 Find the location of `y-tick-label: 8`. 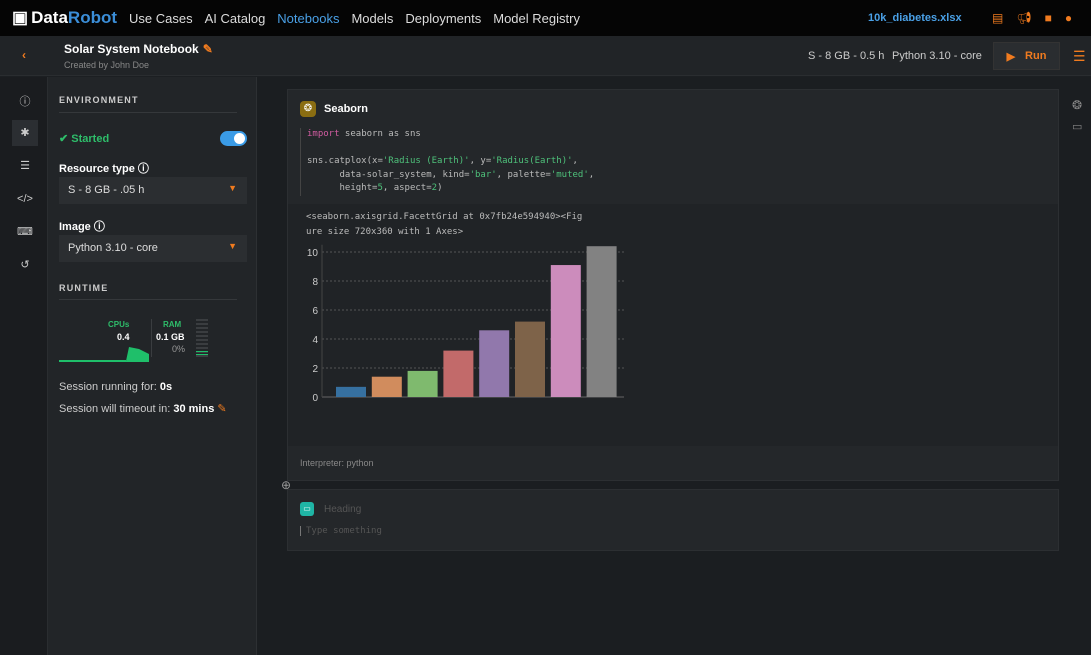

y-tick-label: 8 is located at coordinates (315, 282).